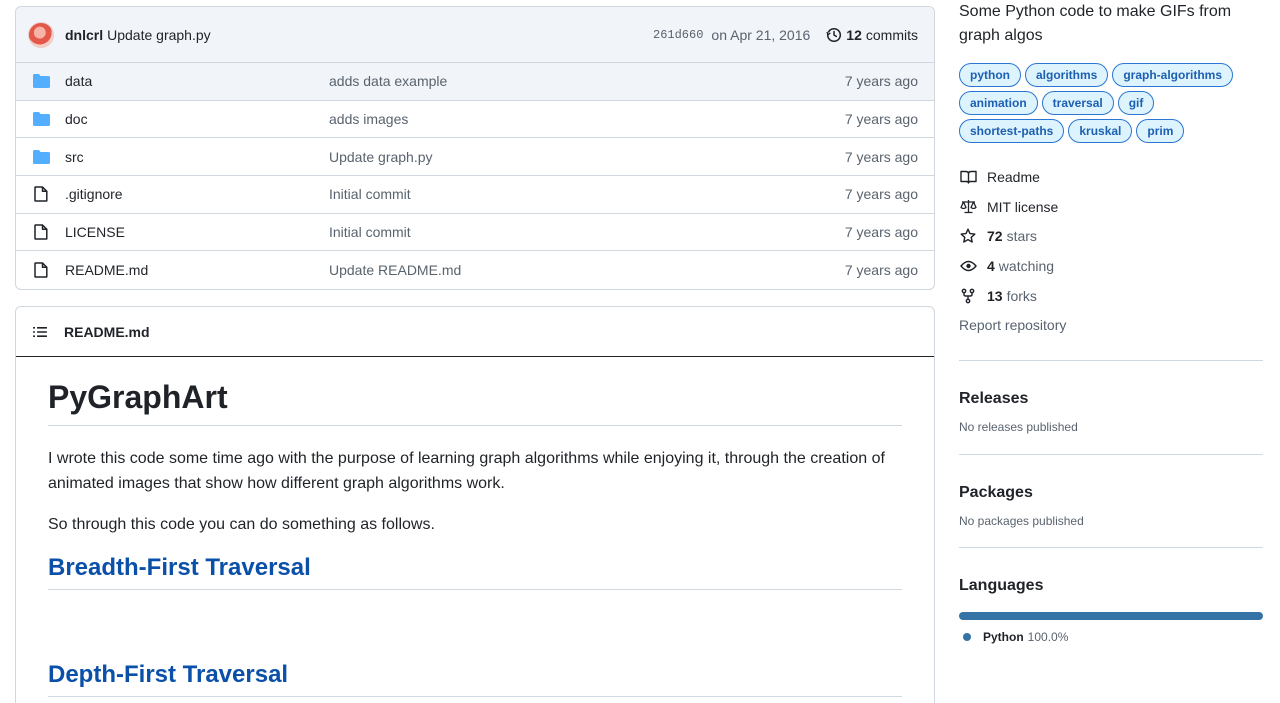  I want to click on file-name: LICENSE, so click(197, 232).